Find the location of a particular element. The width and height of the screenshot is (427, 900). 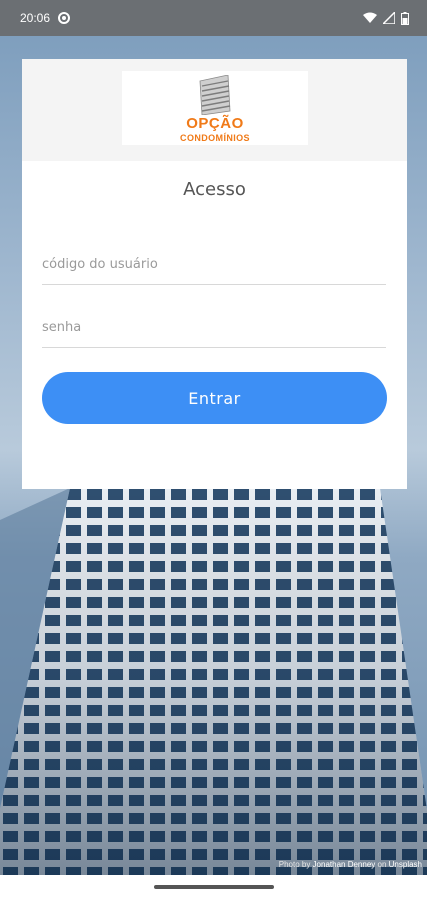

logo-text-sub: CONDOMÍNIOS is located at coordinates (215, 138).